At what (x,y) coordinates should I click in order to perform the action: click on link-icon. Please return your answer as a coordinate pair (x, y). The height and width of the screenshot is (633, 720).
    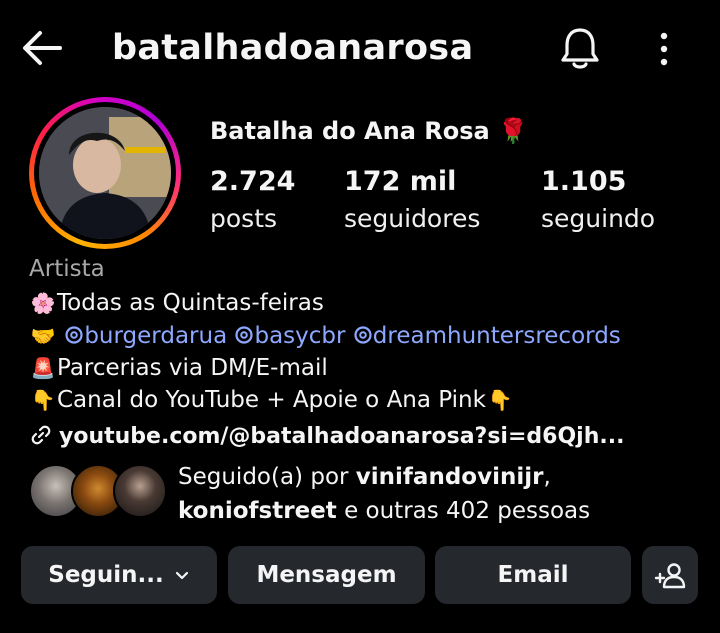
    Looking at the image, I should click on (41, 435).